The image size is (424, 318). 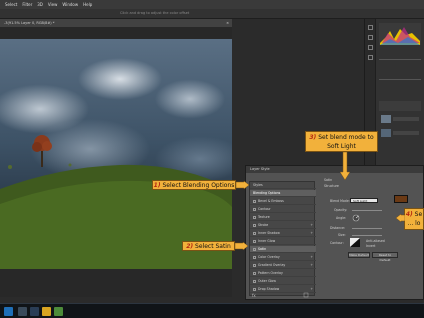 I want to click on style-list-label: Styles, so click(x=258, y=185).